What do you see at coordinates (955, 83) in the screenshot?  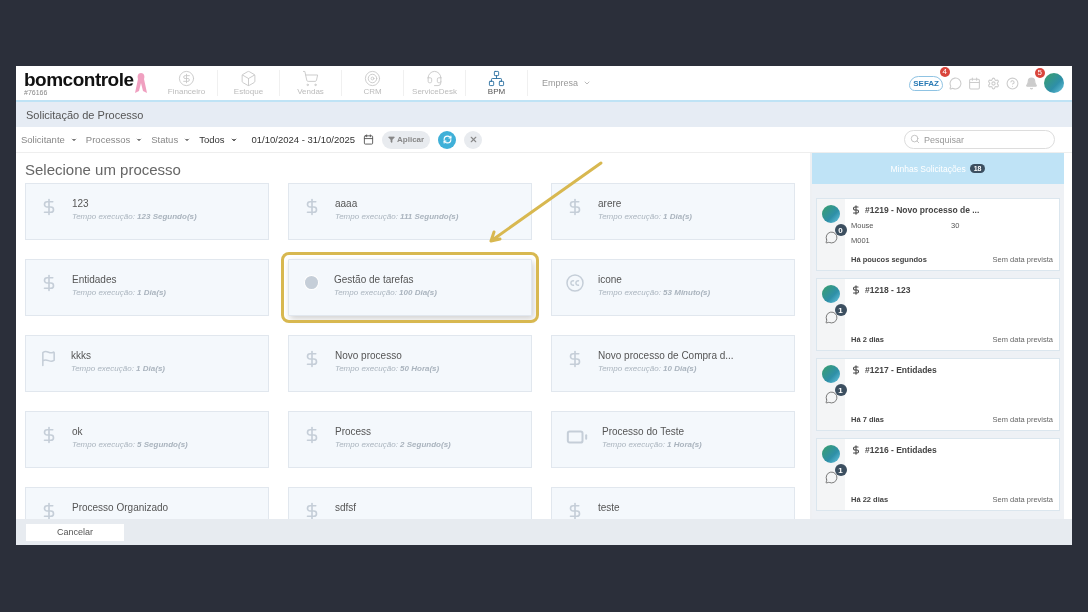 I see `chat-icon` at bounding box center [955, 83].